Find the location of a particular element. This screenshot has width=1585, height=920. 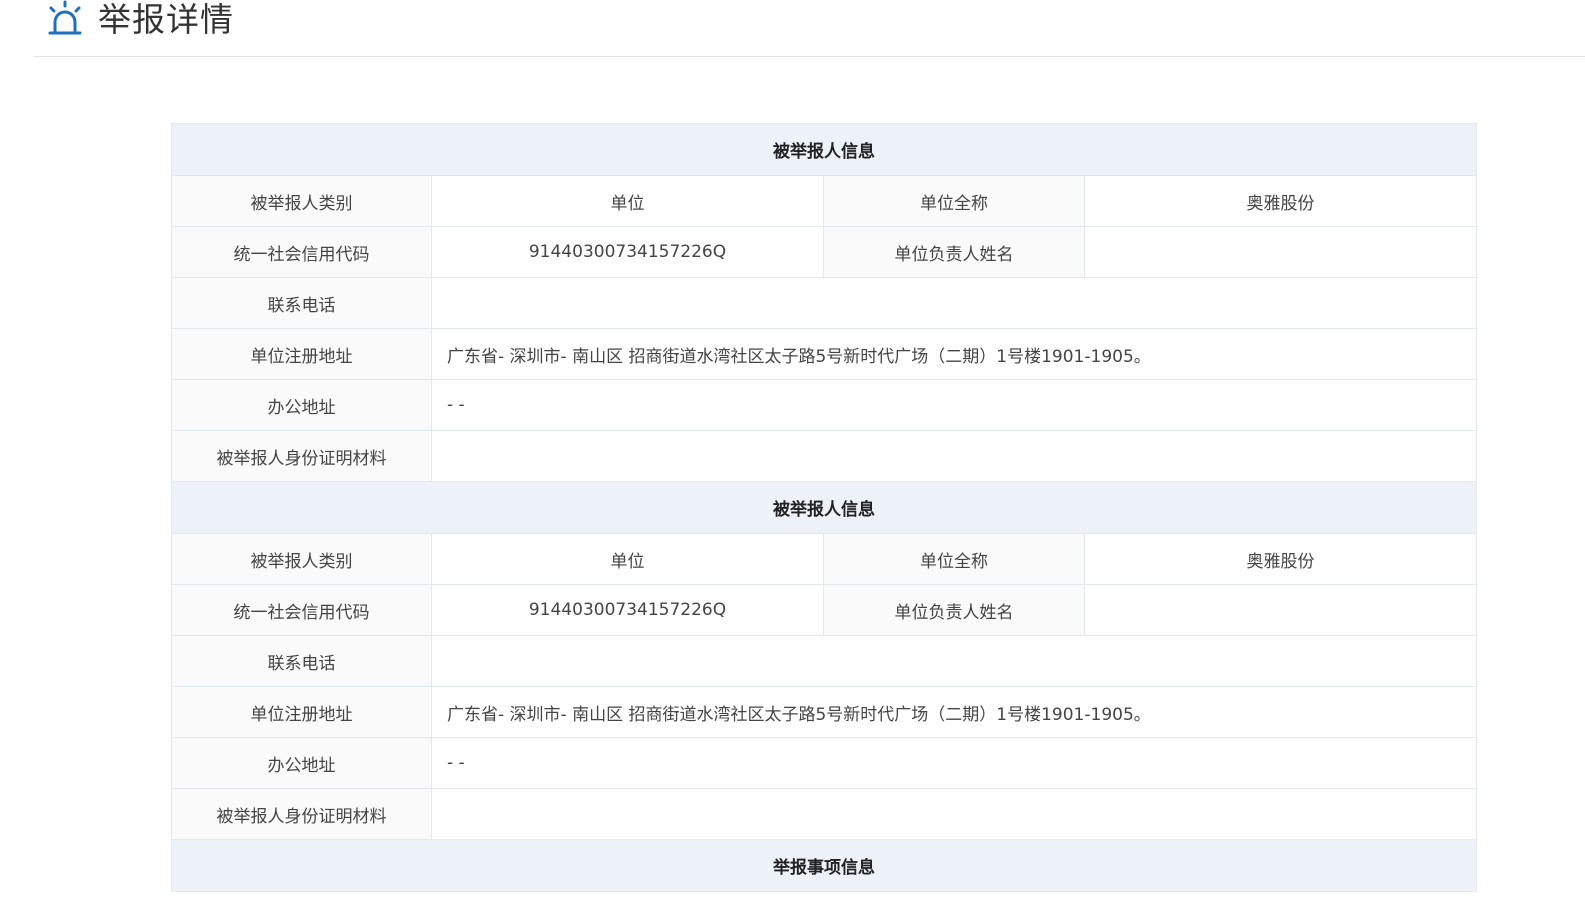

page-header: 举报详情 is located at coordinates (809, 28).